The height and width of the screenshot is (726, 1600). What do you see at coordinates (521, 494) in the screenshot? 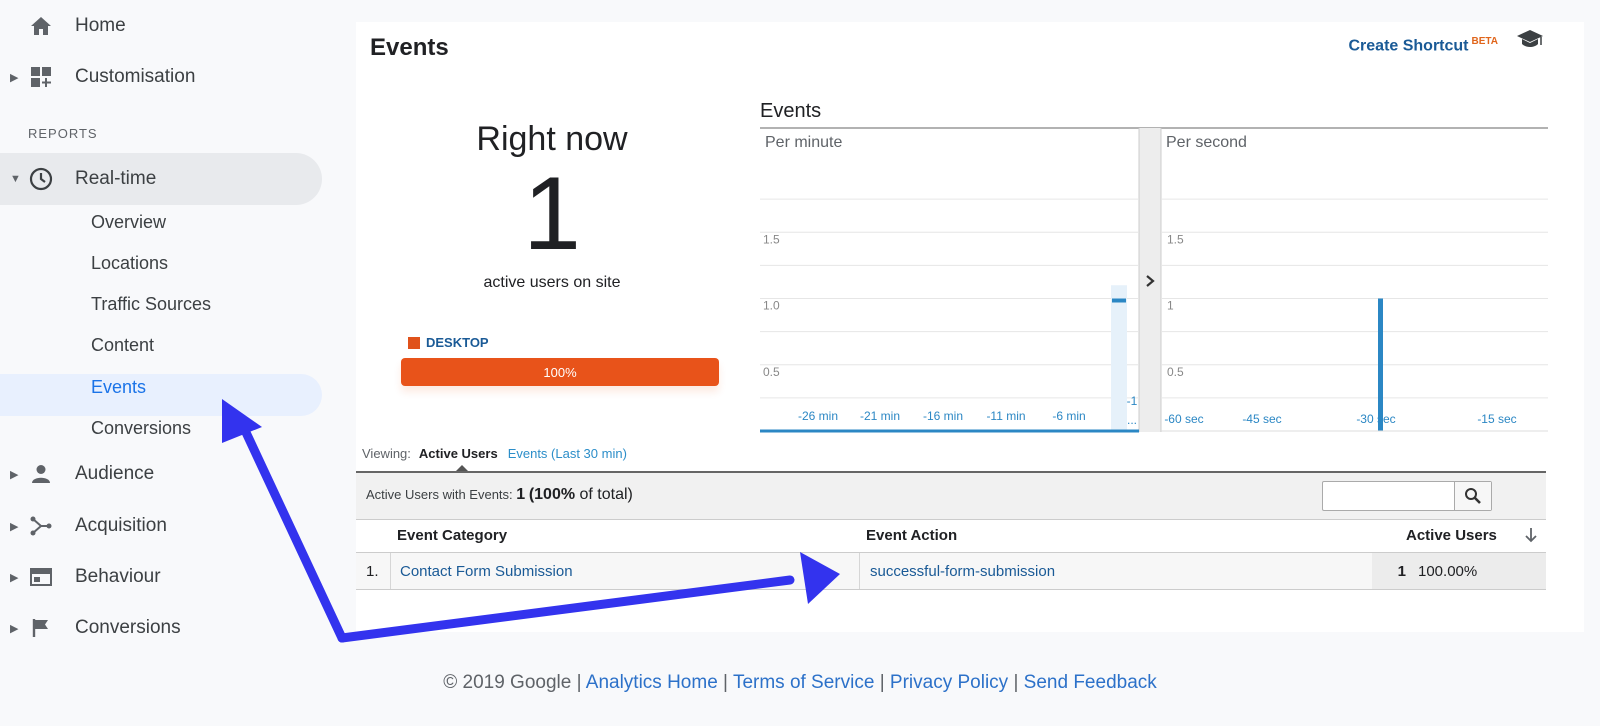
I see `summary-count: 1` at bounding box center [521, 494].